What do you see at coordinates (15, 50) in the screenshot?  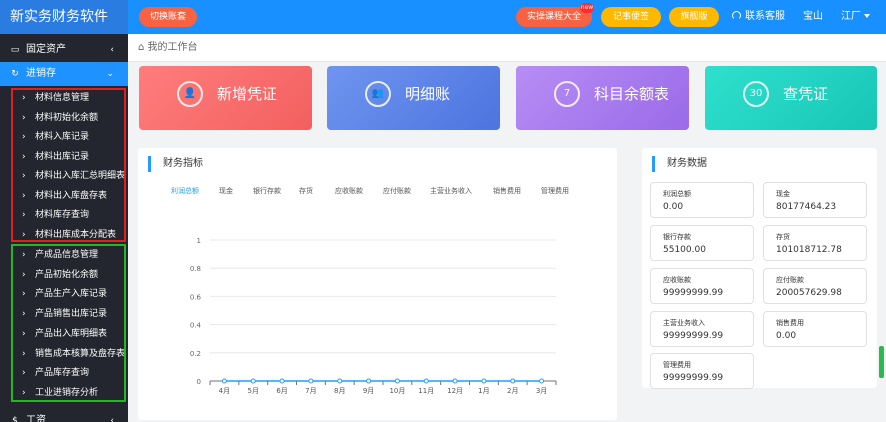 I see `monitor-icon: ▭` at bounding box center [15, 50].